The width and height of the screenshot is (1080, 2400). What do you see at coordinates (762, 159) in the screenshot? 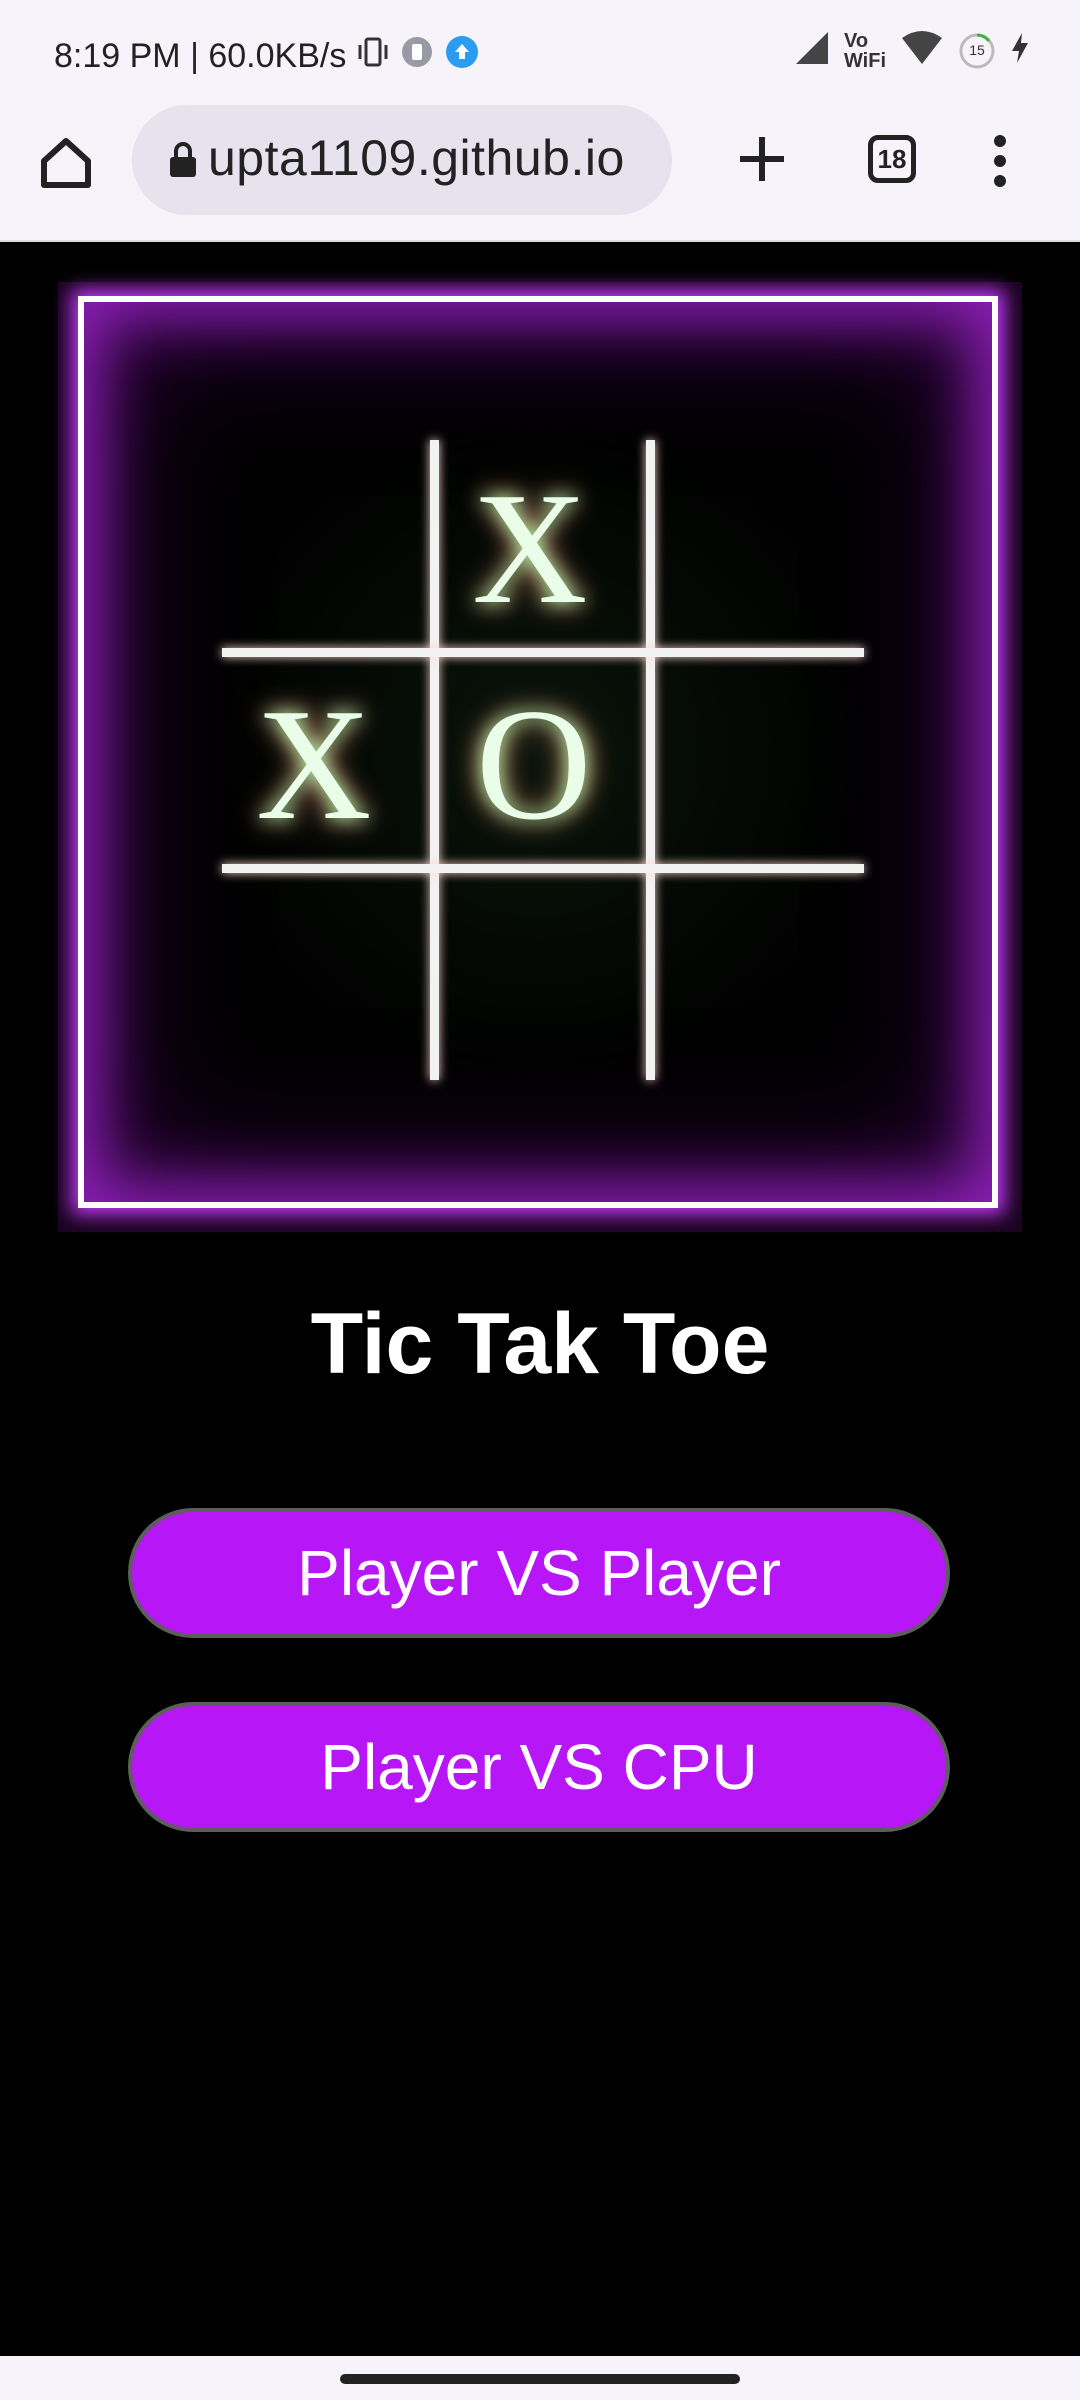
I see `new-tab-icon` at bounding box center [762, 159].